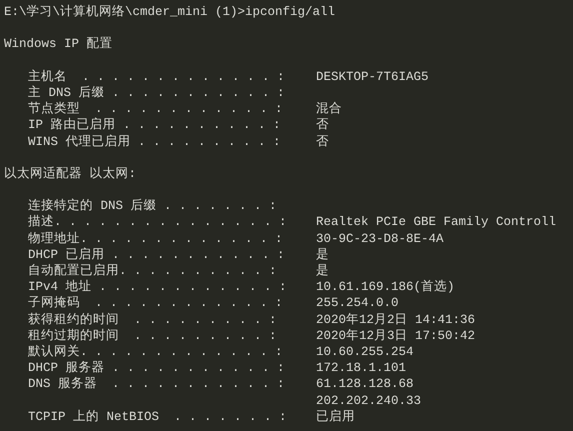  Describe the element at coordinates (70, 174) in the screenshot. I see `section-heading: 以太网适配器 以太网:` at that location.